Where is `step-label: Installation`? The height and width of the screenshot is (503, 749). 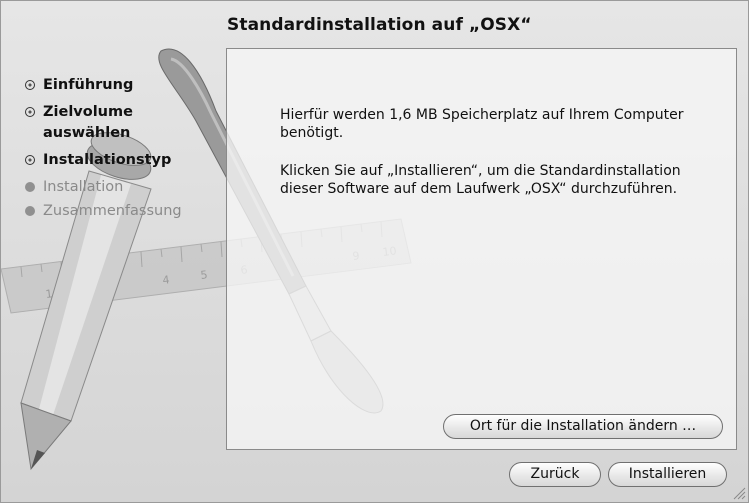
step-label: Installation is located at coordinates (83, 187).